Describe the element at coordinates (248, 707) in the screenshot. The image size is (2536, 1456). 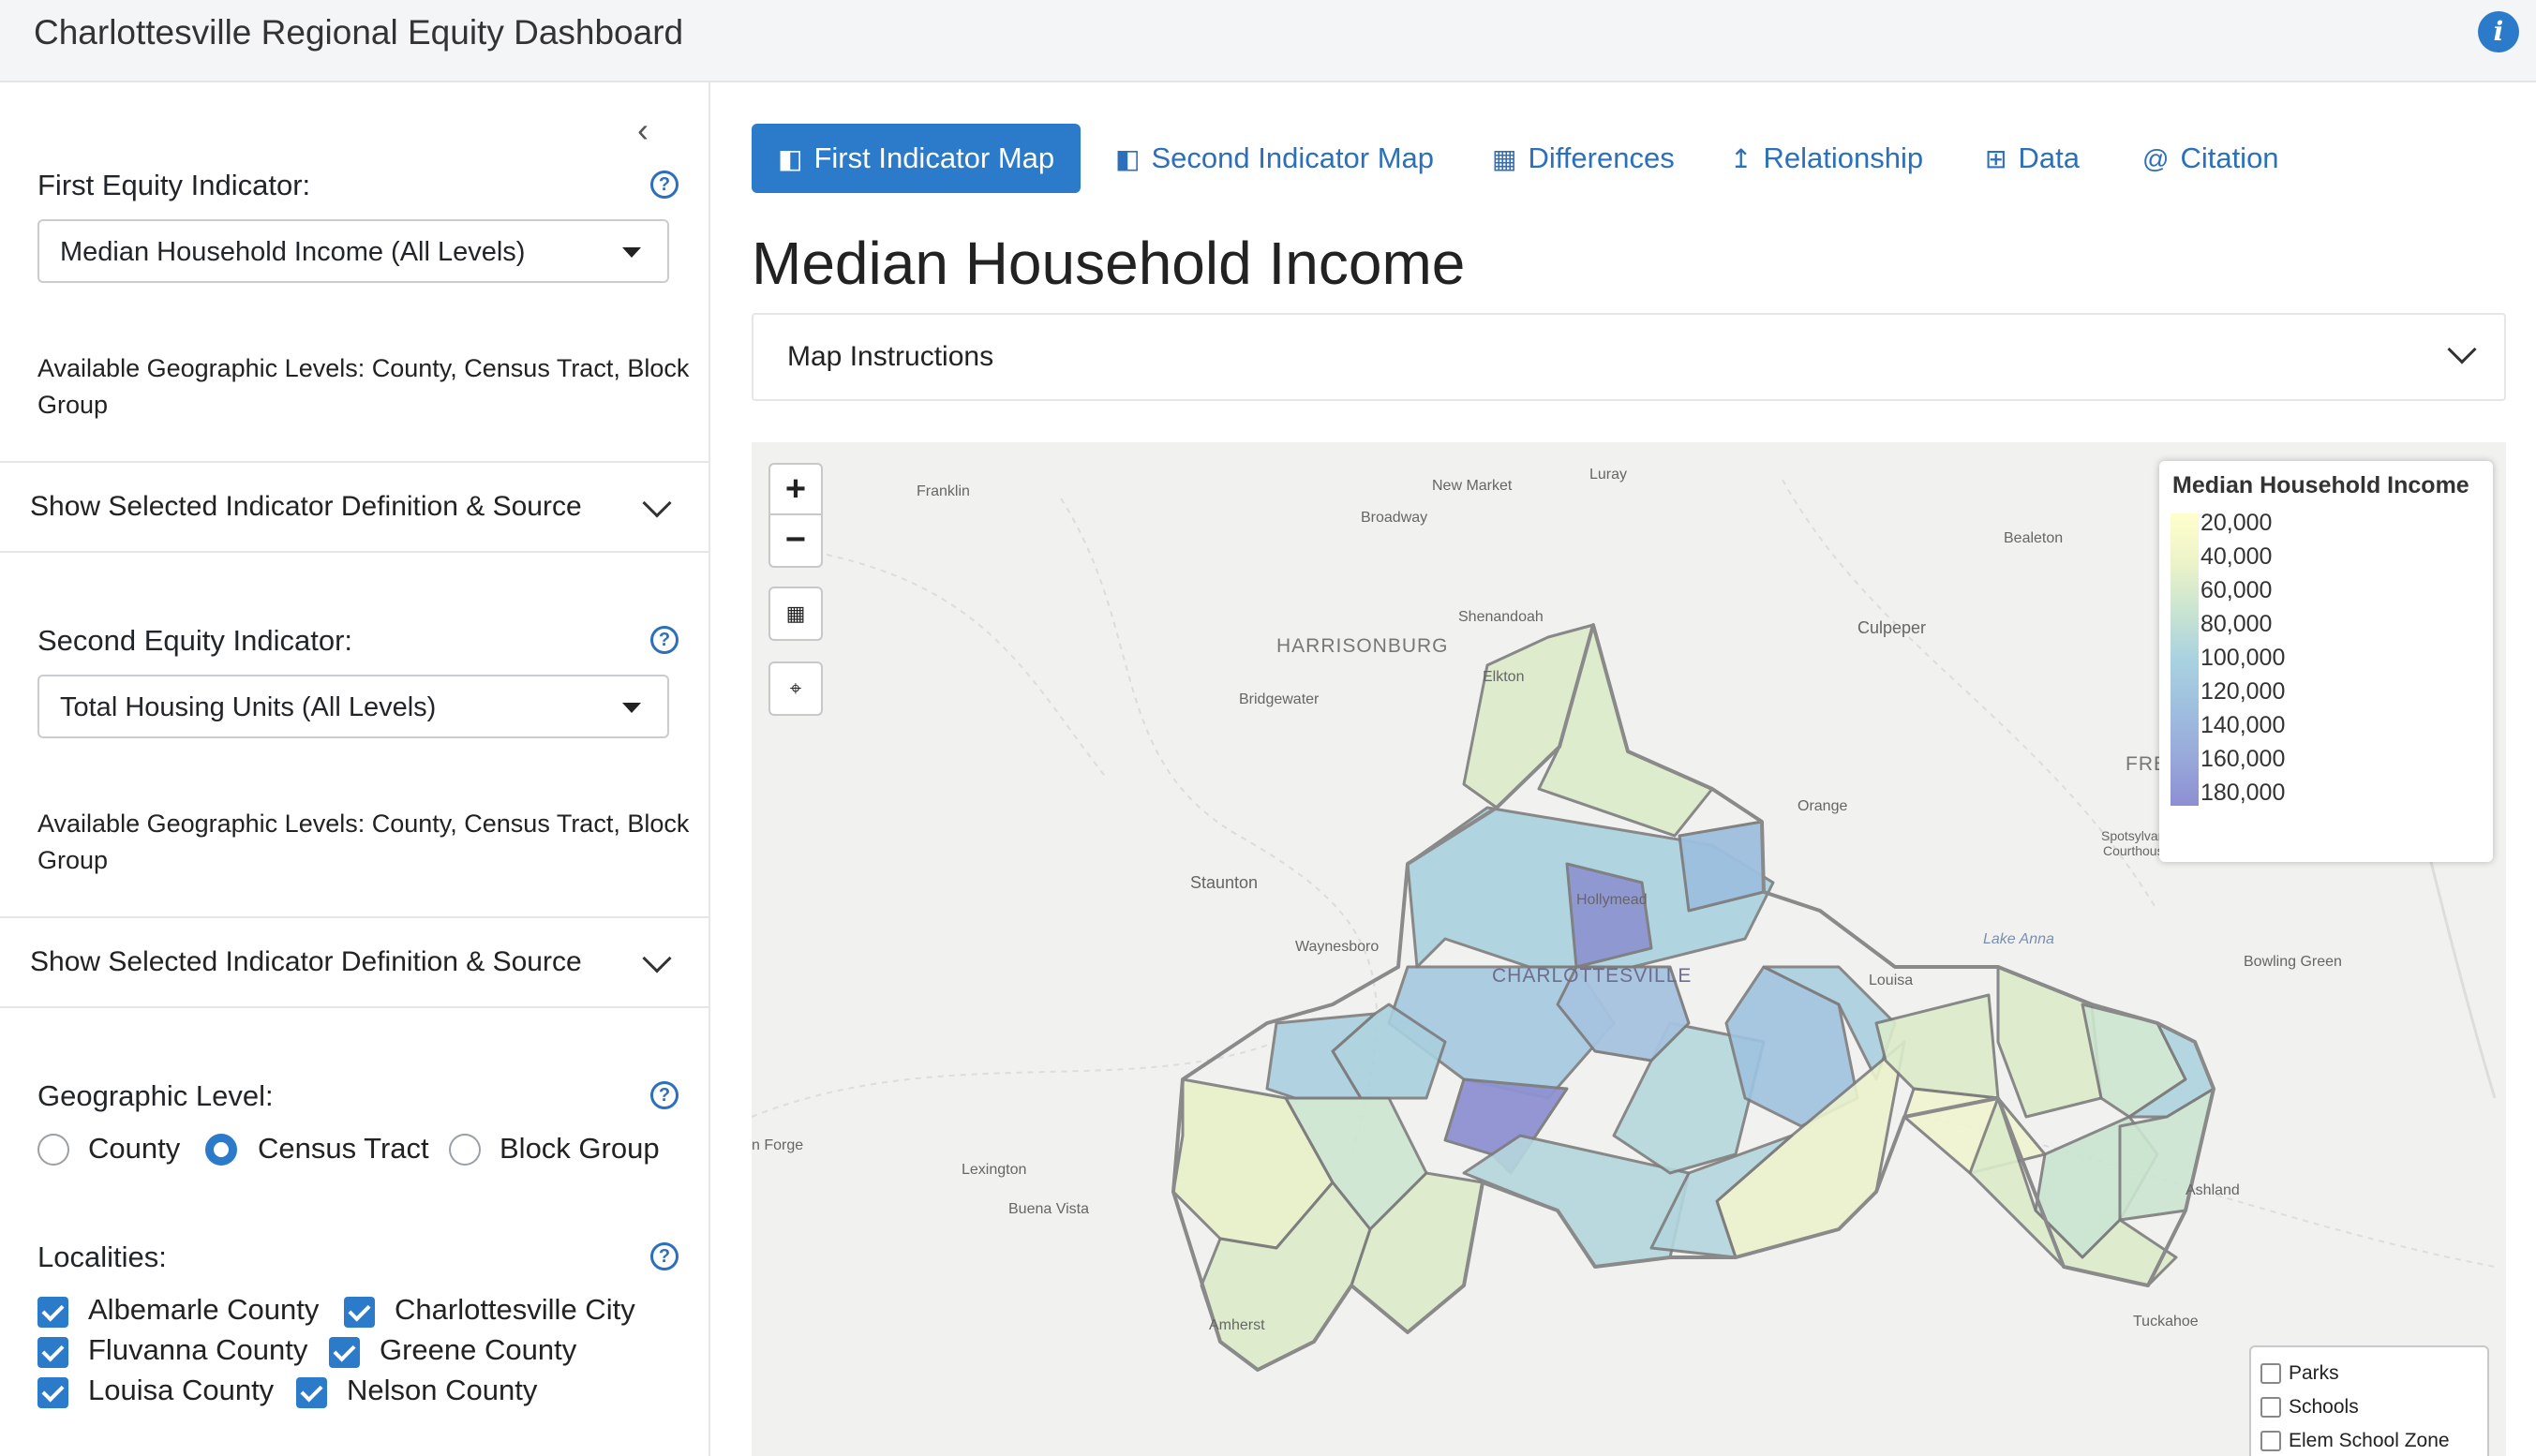
I see `second-indicator-value: Total Housing Units (All Levels)` at that location.